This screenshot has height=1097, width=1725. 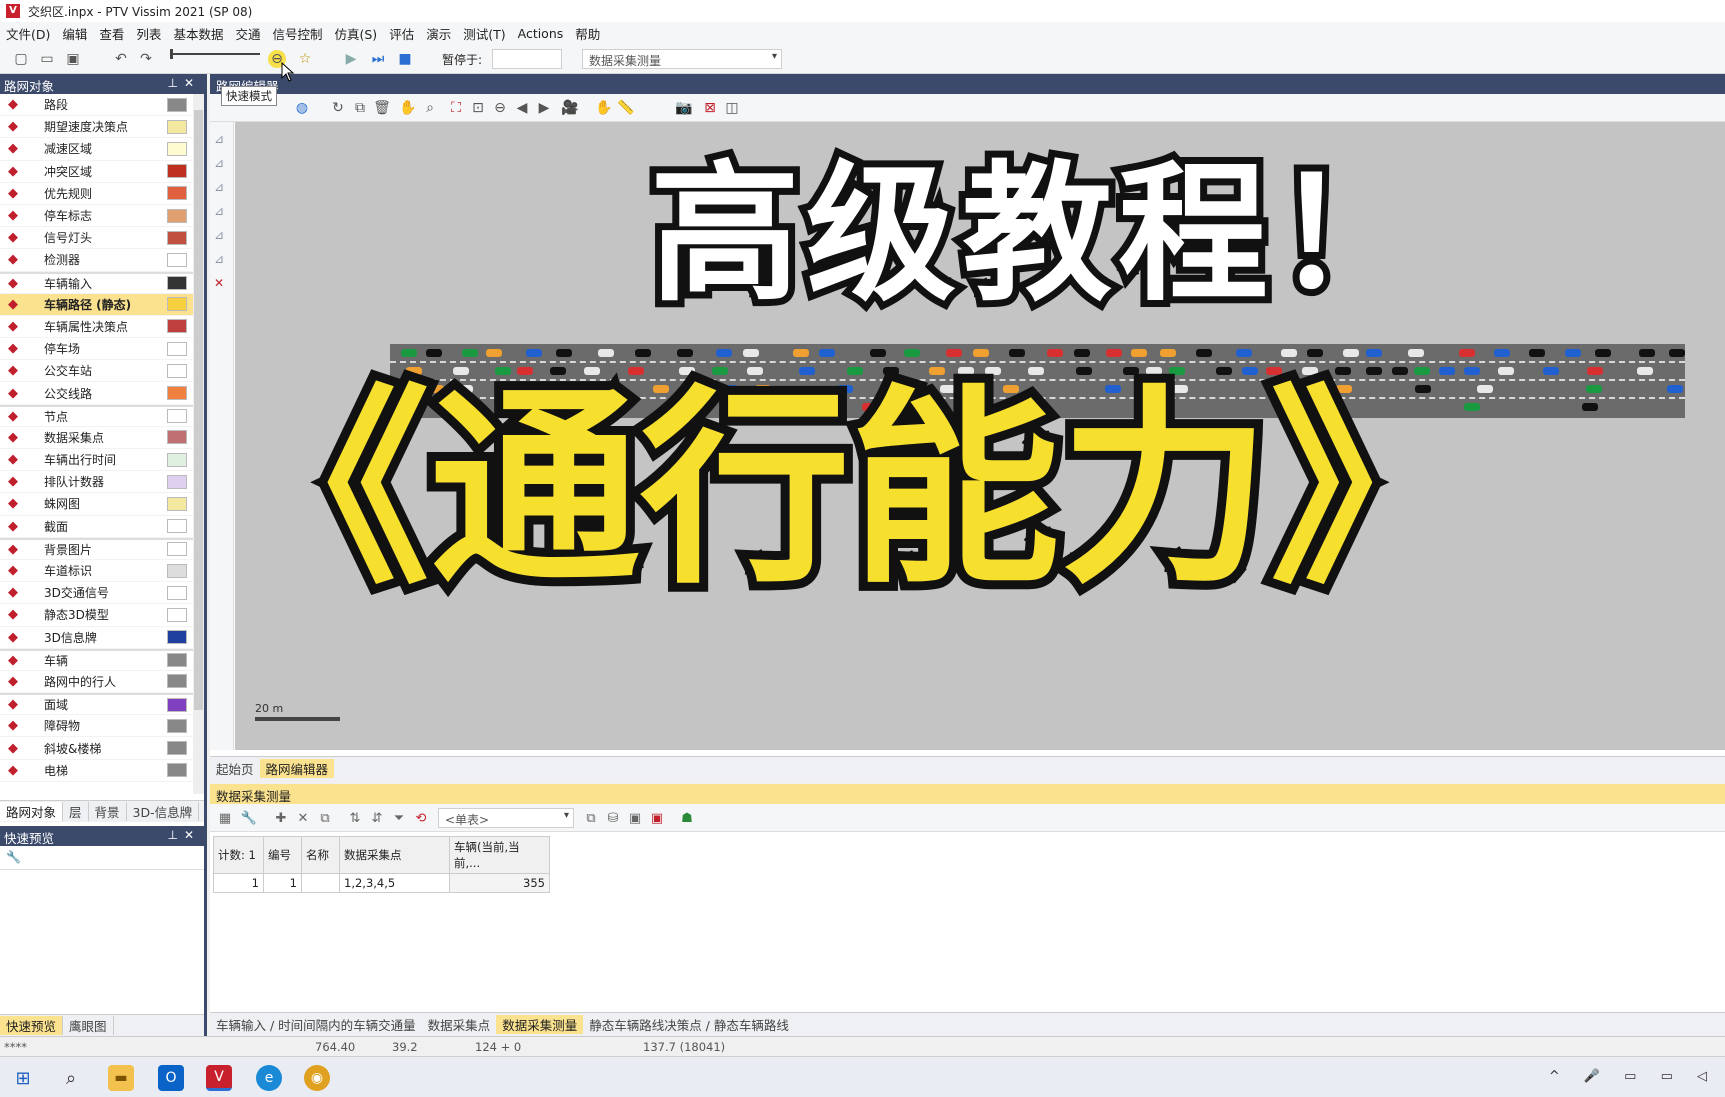 What do you see at coordinates (710, 108) in the screenshot?
I see `sync-icon: ⊠` at bounding box center [710, 108].